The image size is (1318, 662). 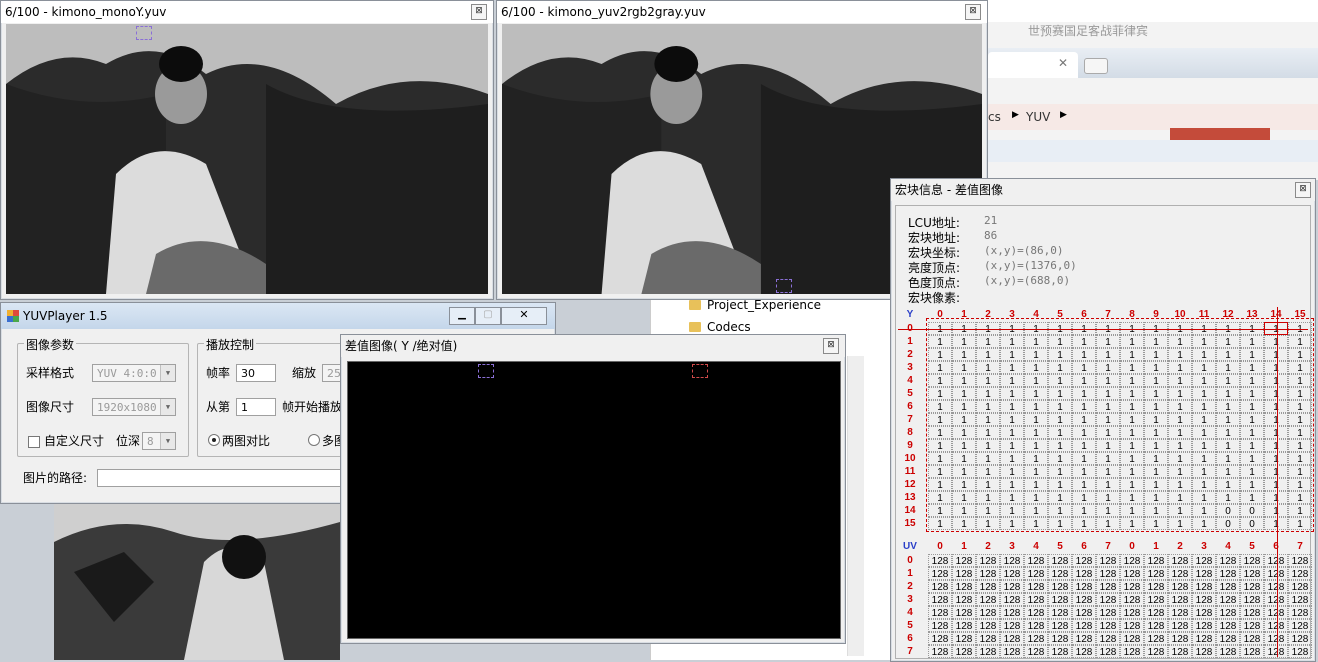 I want to click on tab-close-icon: ✕, so click(x=1063, y=63).